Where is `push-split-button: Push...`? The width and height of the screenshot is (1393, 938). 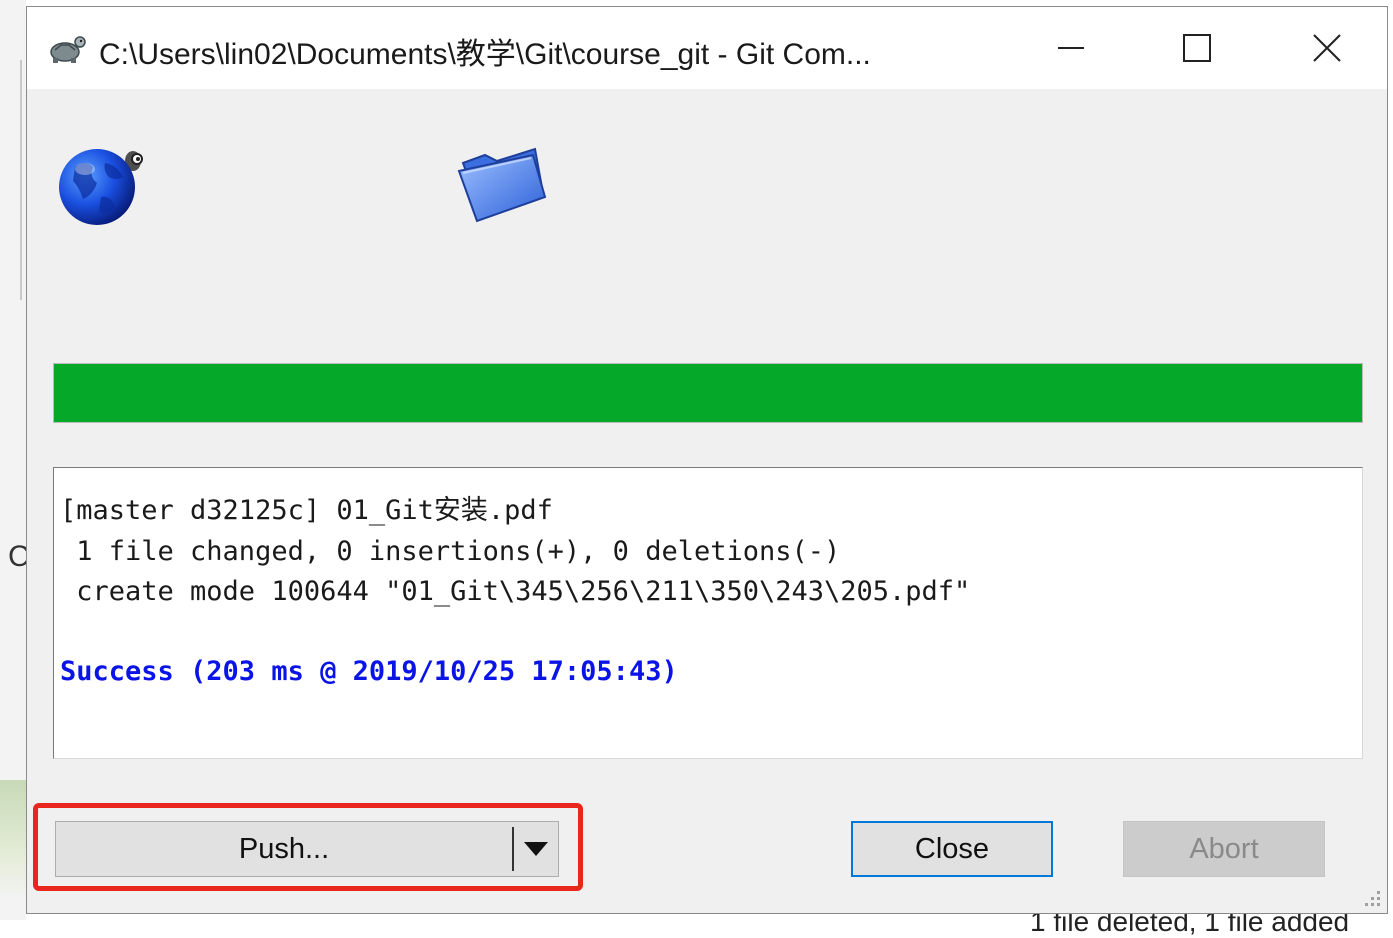 push-split-button: Push... is located at coordinates (307, 849).